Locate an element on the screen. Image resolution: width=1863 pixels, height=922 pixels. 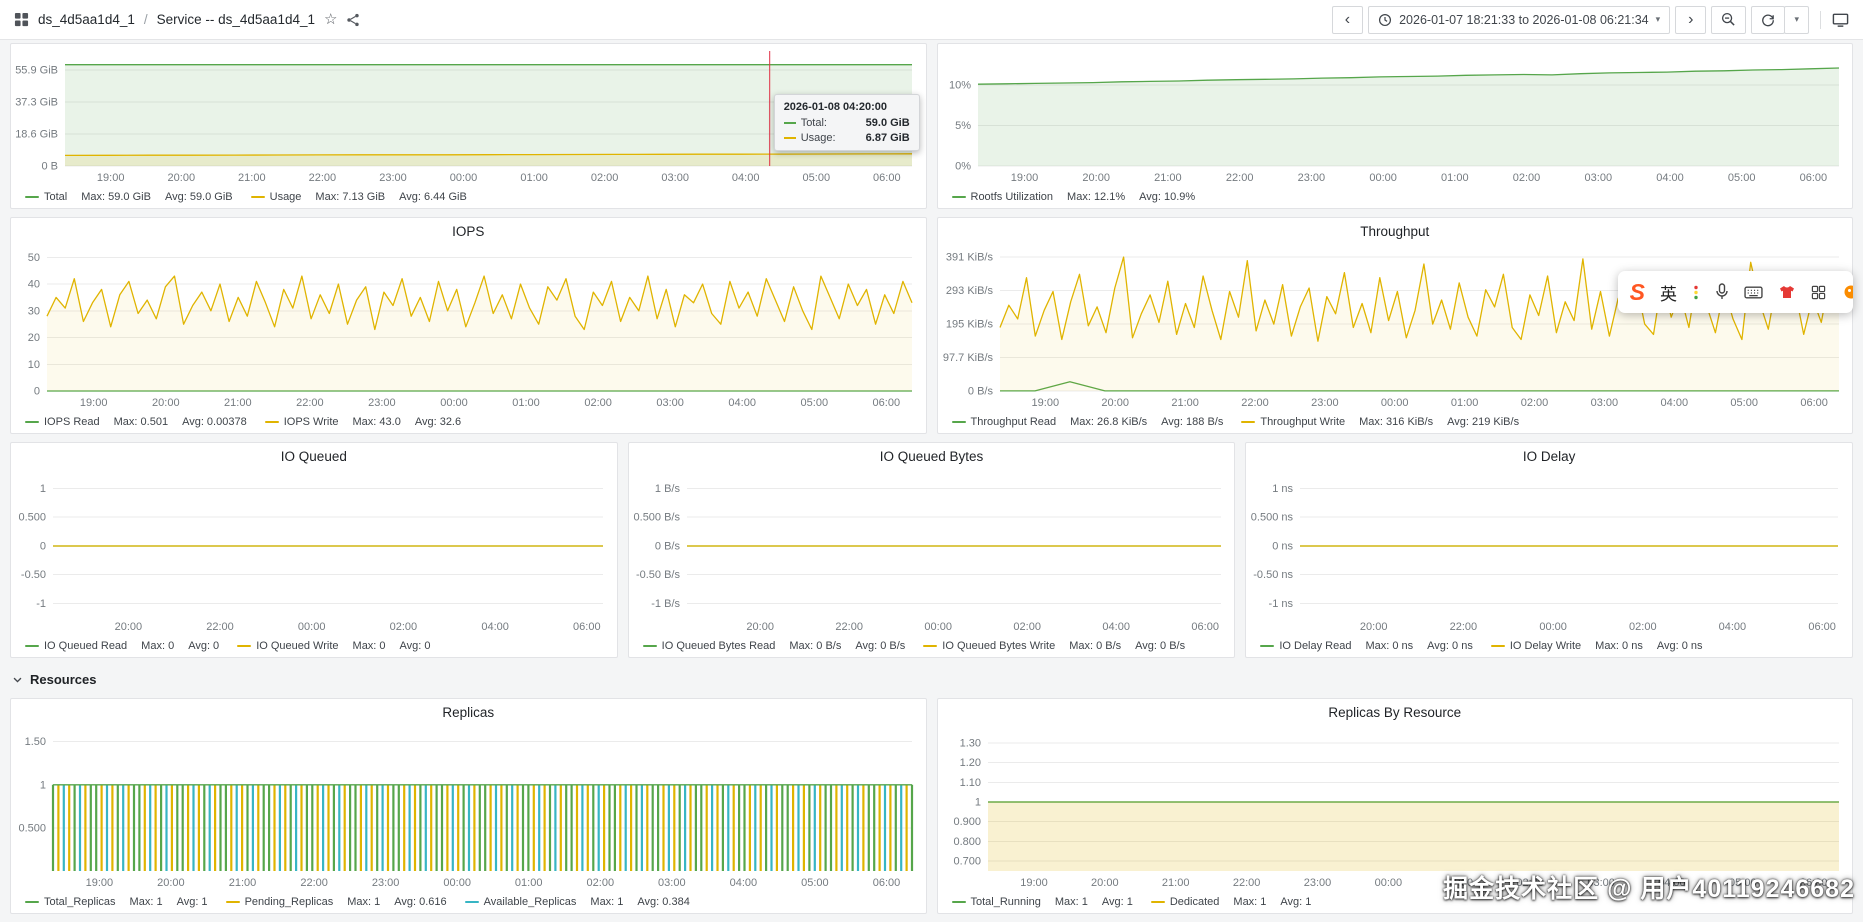
panel-title: IO Queued Bytes is located at coordinates (932, 456).